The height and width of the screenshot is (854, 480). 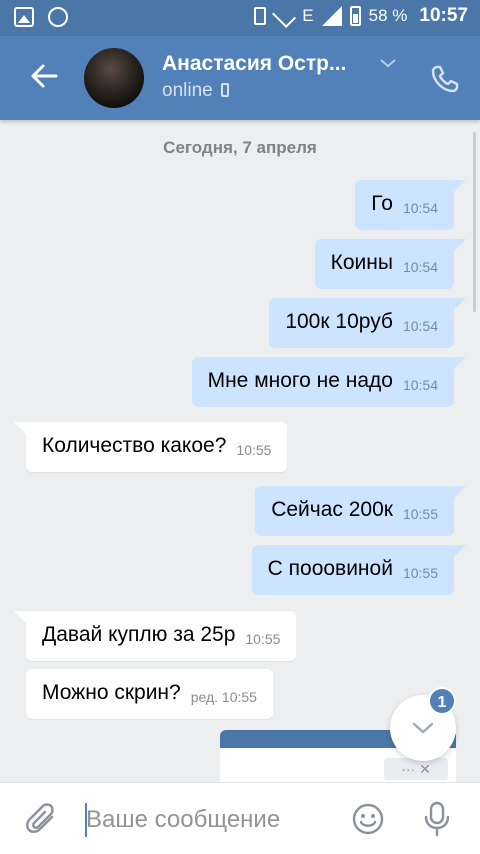 I want to click on emoji-icon, so click(x=368, y=819).